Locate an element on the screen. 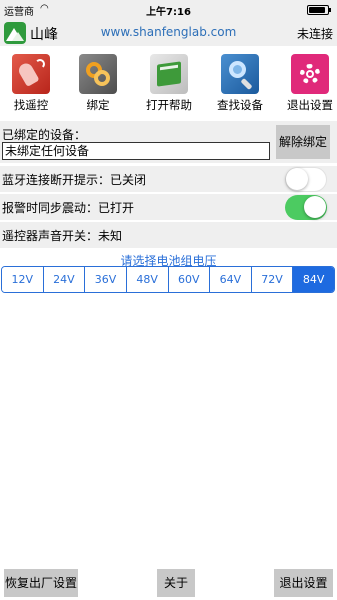 The image size is (337, 600). title-bar: 山峰 www.shanfenglab.com 未连接 is located at coordinates (168, 33).